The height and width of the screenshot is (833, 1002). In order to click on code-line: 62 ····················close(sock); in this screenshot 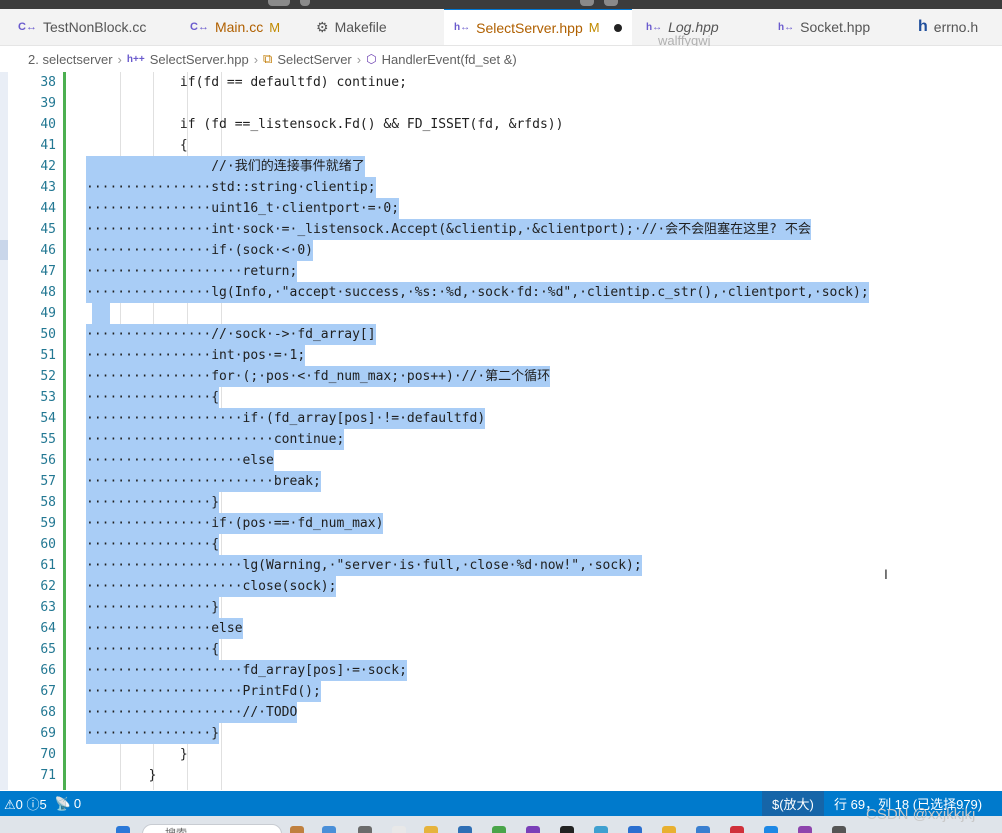, I will do `click(501, 586)`.